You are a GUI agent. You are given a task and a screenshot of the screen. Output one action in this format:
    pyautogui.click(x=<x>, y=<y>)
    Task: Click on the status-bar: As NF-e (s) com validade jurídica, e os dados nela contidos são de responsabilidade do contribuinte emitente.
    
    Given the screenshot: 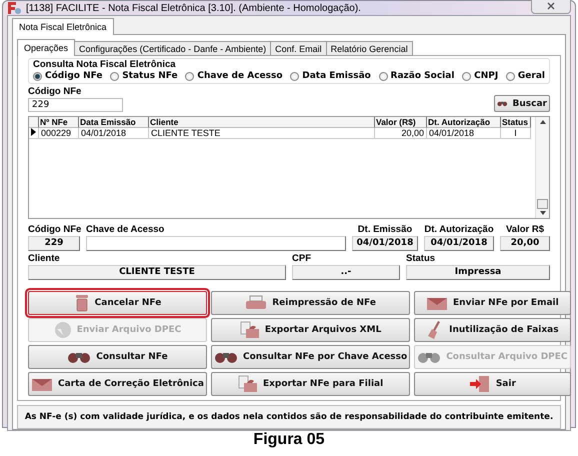 What is the action you would take?
    pyautogui.click(x=289, y=417)
    